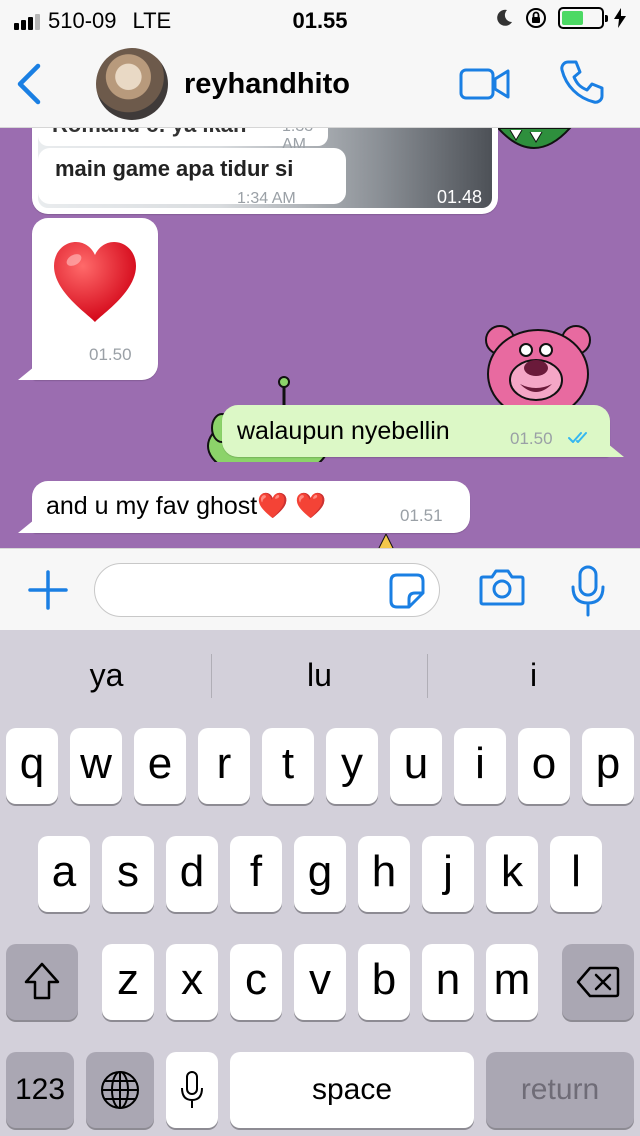 This screenshot has width=640, height=1136. I want to click on suggestion-1: ya, so click(106, 675).